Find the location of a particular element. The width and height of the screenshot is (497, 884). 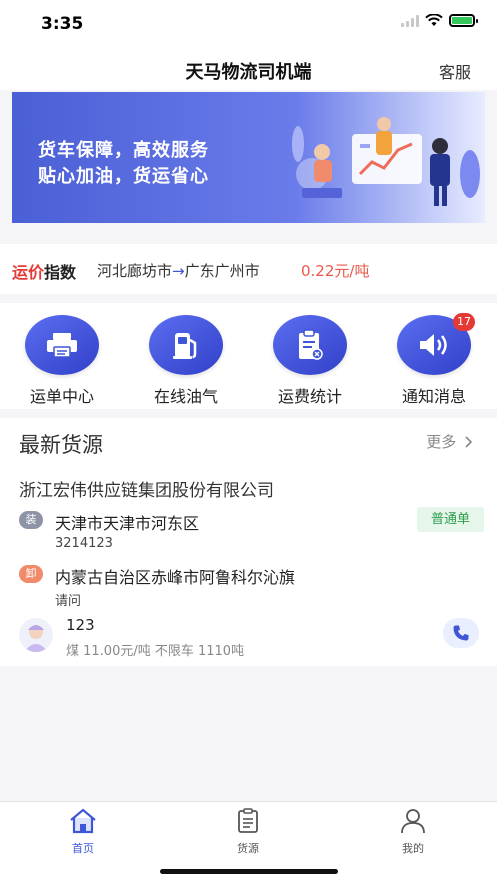

banner-line-2: 贴心加油，货运省心 is located at coordinates (123, 176).